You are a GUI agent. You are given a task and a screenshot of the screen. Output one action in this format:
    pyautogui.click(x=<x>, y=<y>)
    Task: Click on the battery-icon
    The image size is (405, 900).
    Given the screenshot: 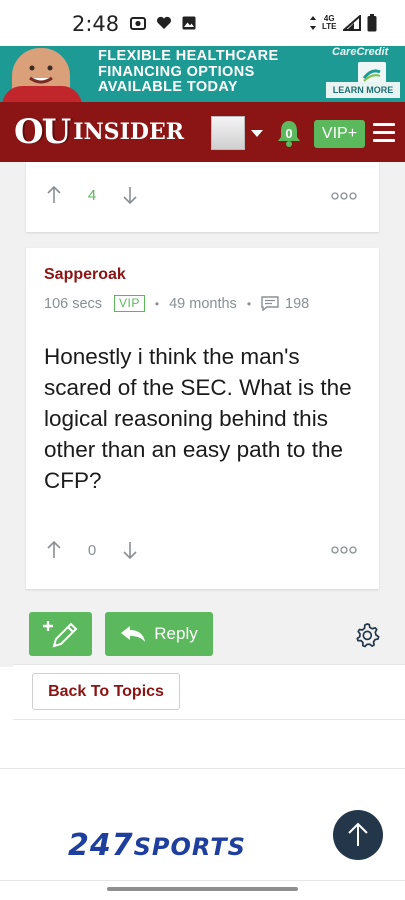 What is the action you would take?
    pyautogui.click(x=372, y=23)
    